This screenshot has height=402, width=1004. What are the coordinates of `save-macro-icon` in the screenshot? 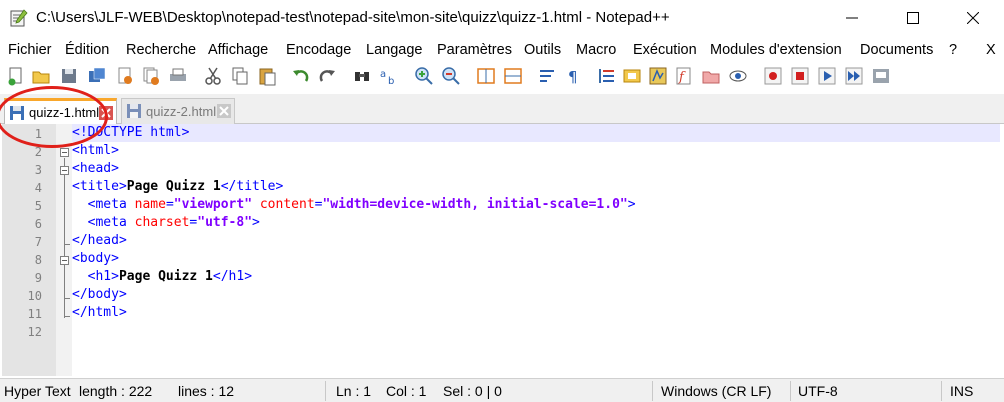 It's located at (881, 76).